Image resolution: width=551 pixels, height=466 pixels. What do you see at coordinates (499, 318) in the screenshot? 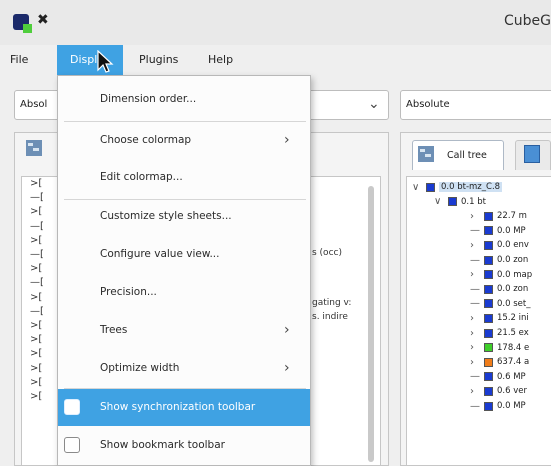
I see `call-tree-row: › 15.2 ini` at bounding box center [499, 318].